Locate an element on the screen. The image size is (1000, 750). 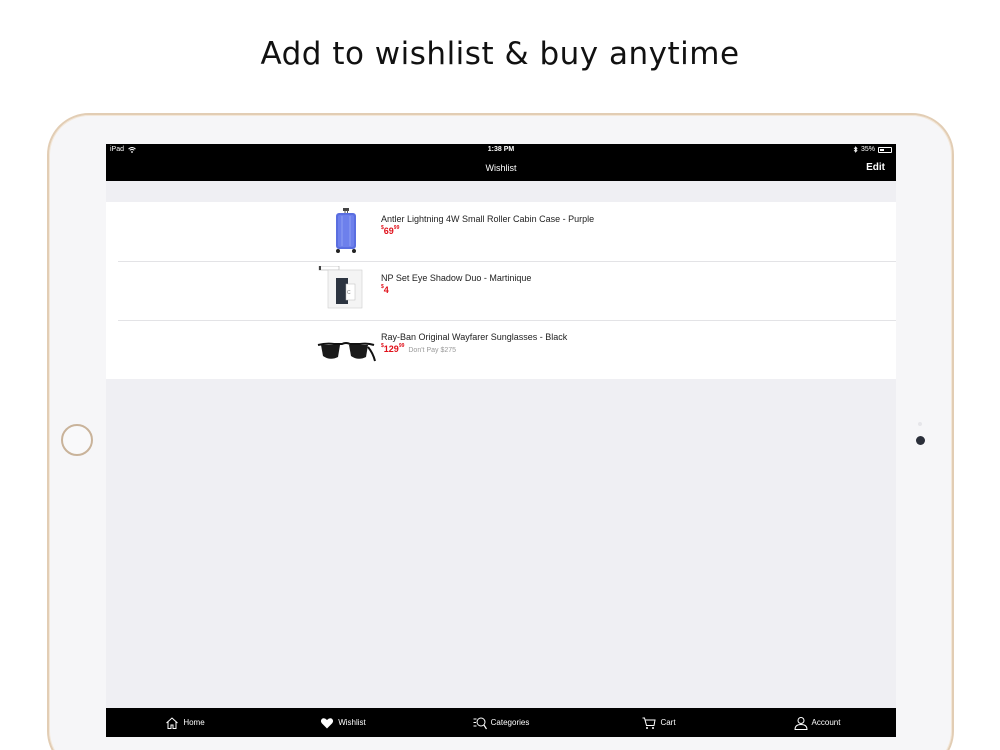
tab-wishlist: Wishlist is located at coordinates (343, 722).